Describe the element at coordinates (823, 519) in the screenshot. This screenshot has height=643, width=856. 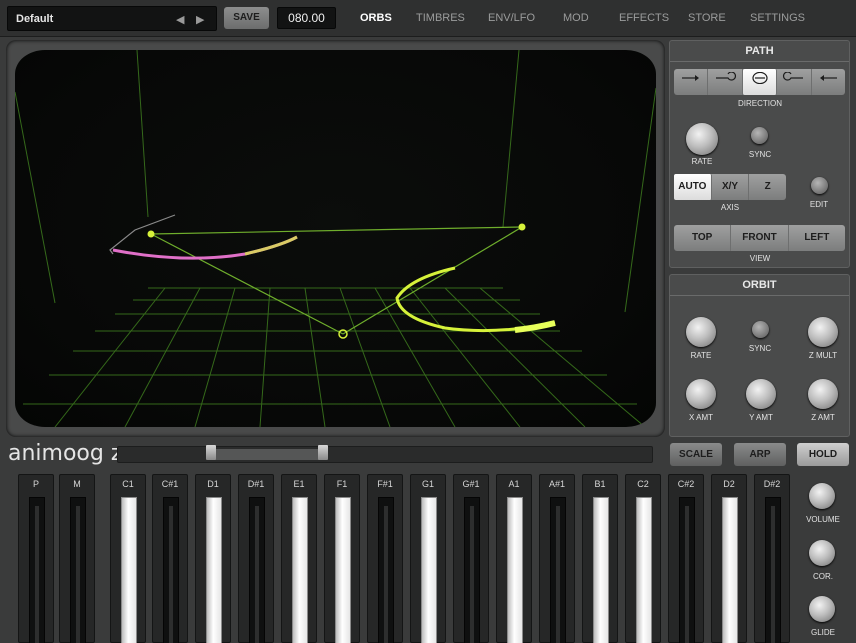
I see `volume-label: VOLUME` at that location.